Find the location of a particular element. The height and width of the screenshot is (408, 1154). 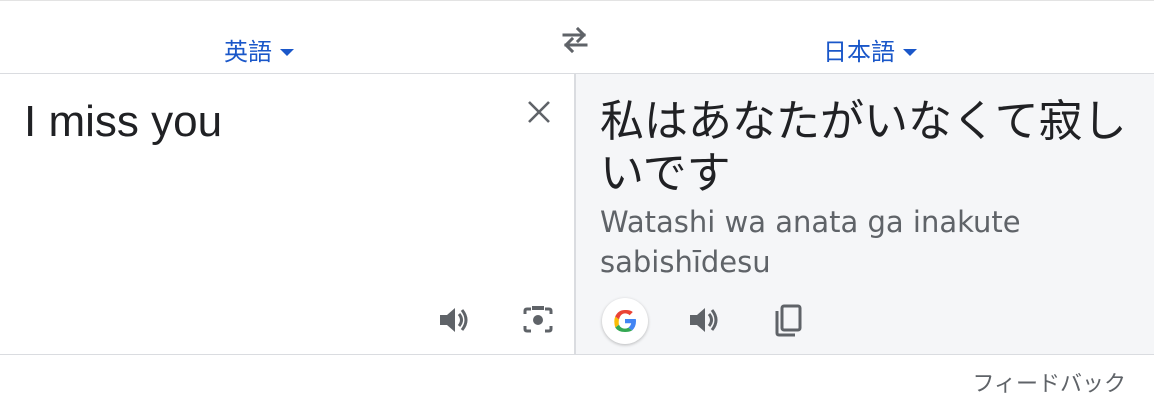

swap-languages-button is located at coordinates (575, 40).